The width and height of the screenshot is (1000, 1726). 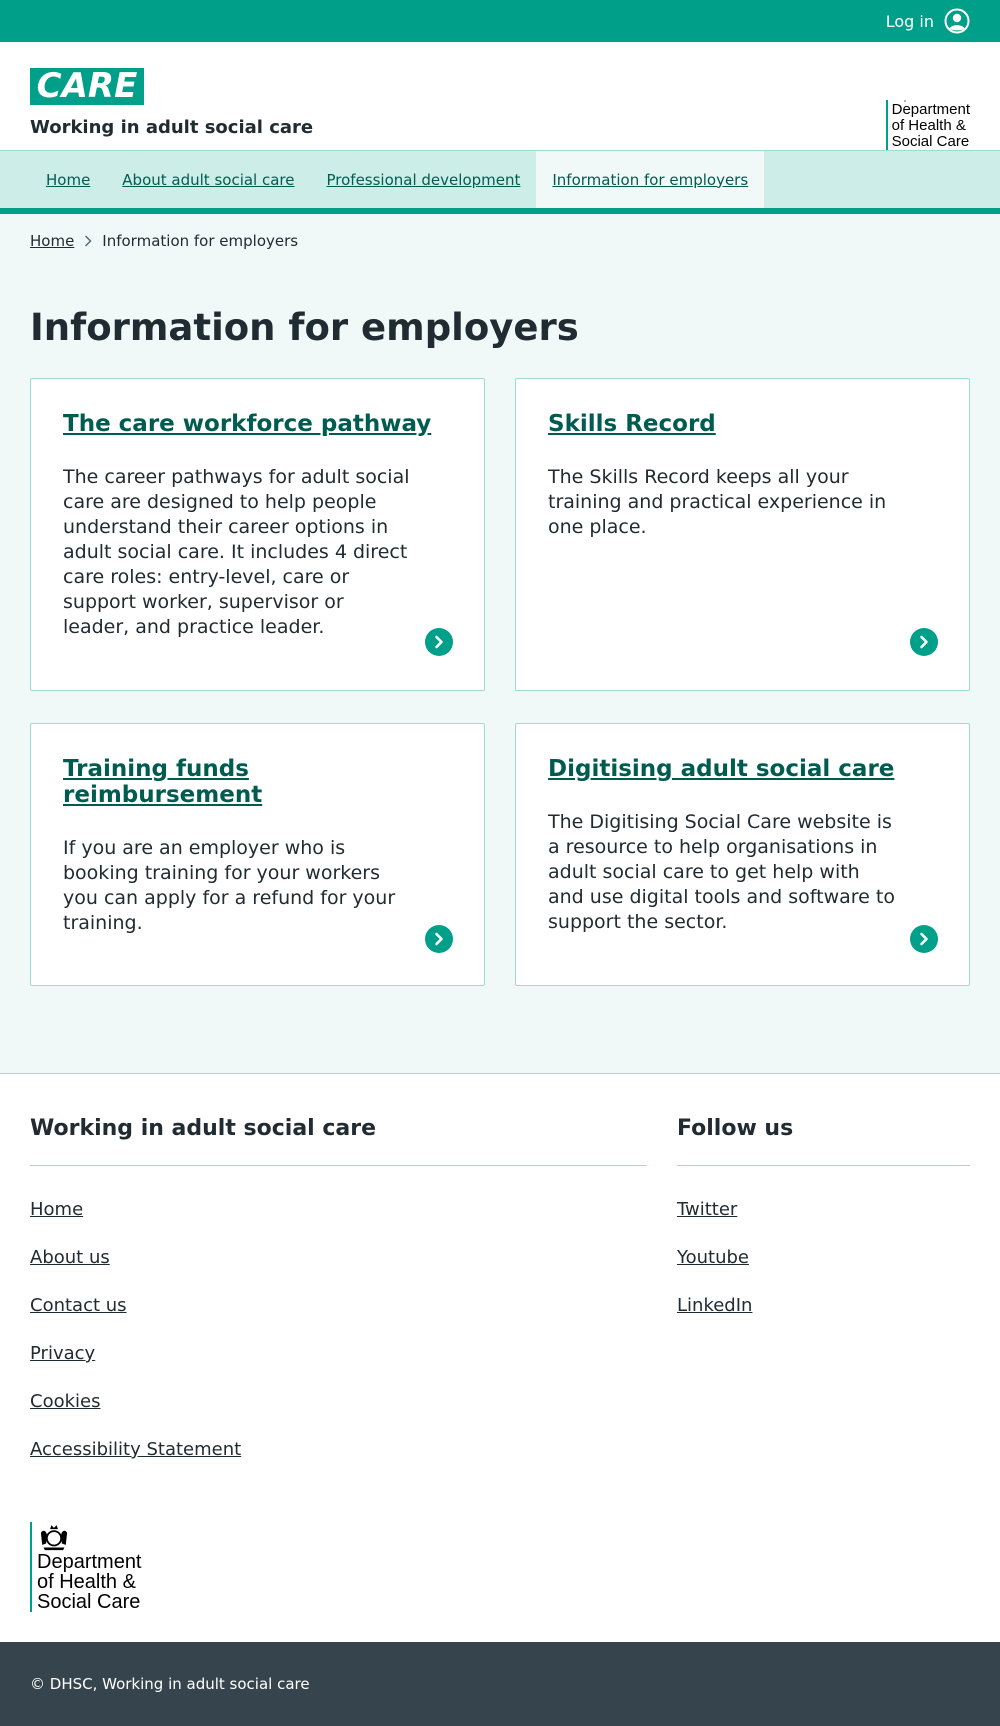 What do you see at coordinates (500, 21) in the screenshot?
I see `top-bar: Log in` at bounding box center [500, 21].